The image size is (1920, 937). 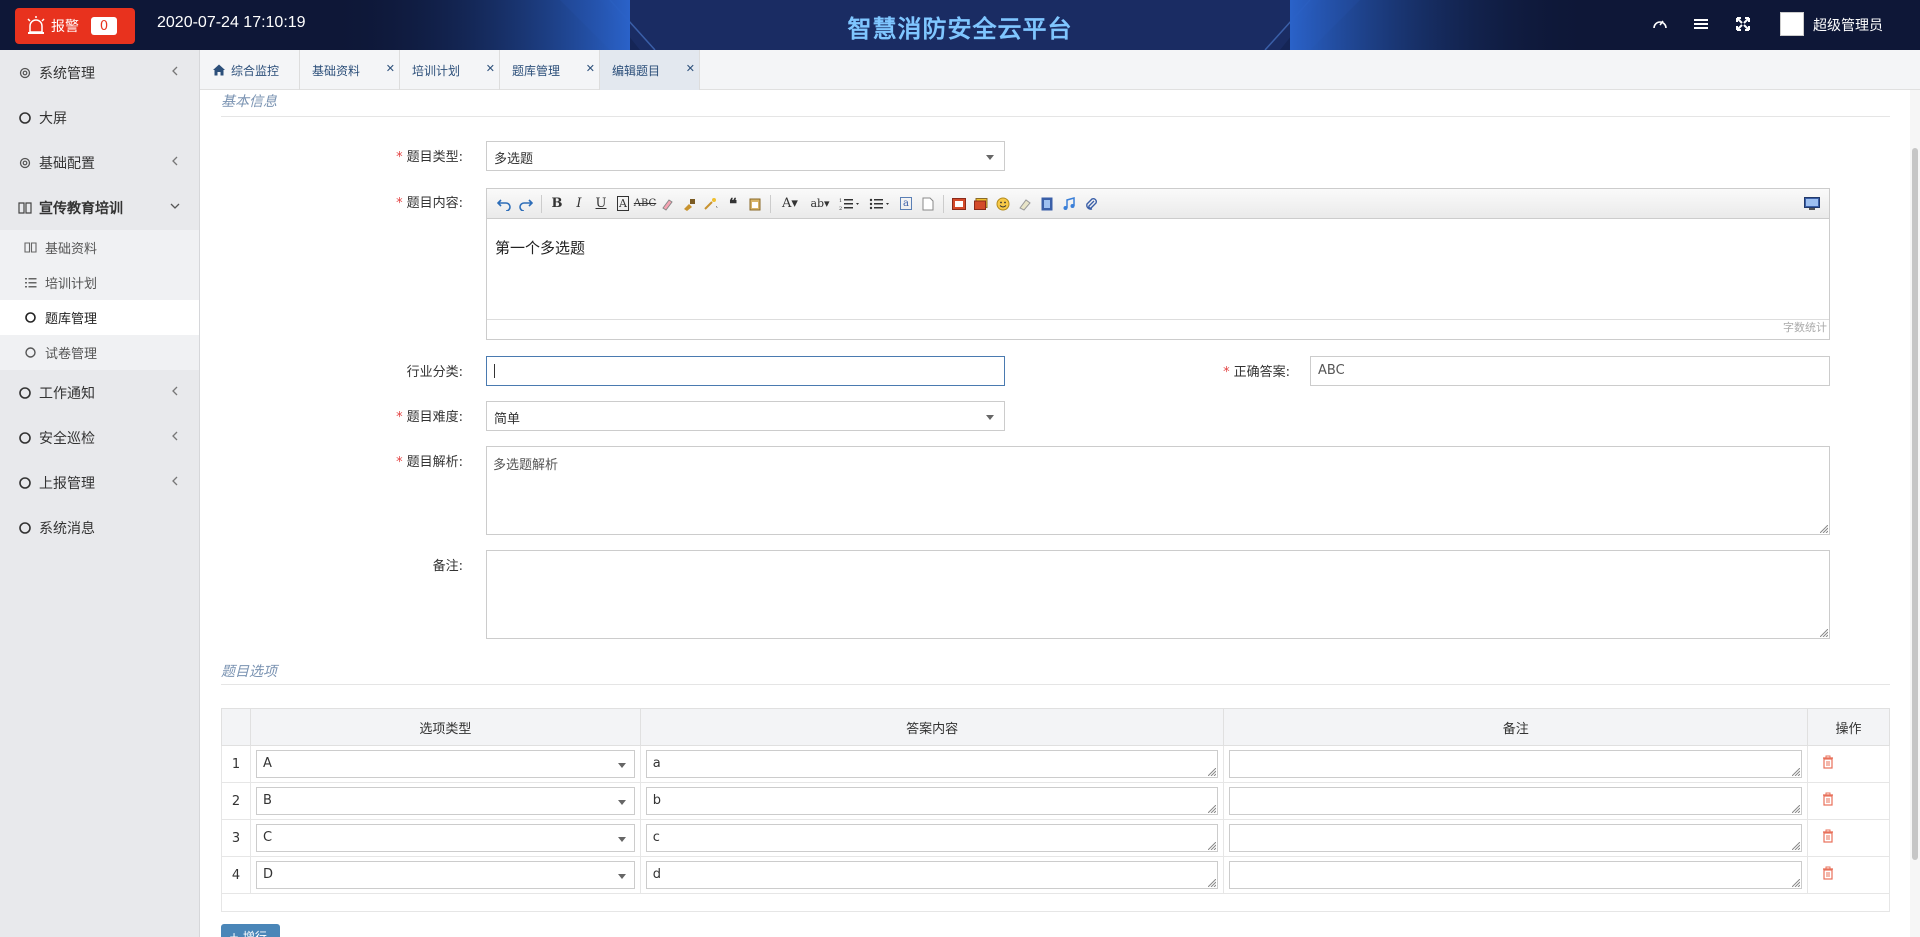 I want to click on remark-textarea, so click(x=1158, y=594).